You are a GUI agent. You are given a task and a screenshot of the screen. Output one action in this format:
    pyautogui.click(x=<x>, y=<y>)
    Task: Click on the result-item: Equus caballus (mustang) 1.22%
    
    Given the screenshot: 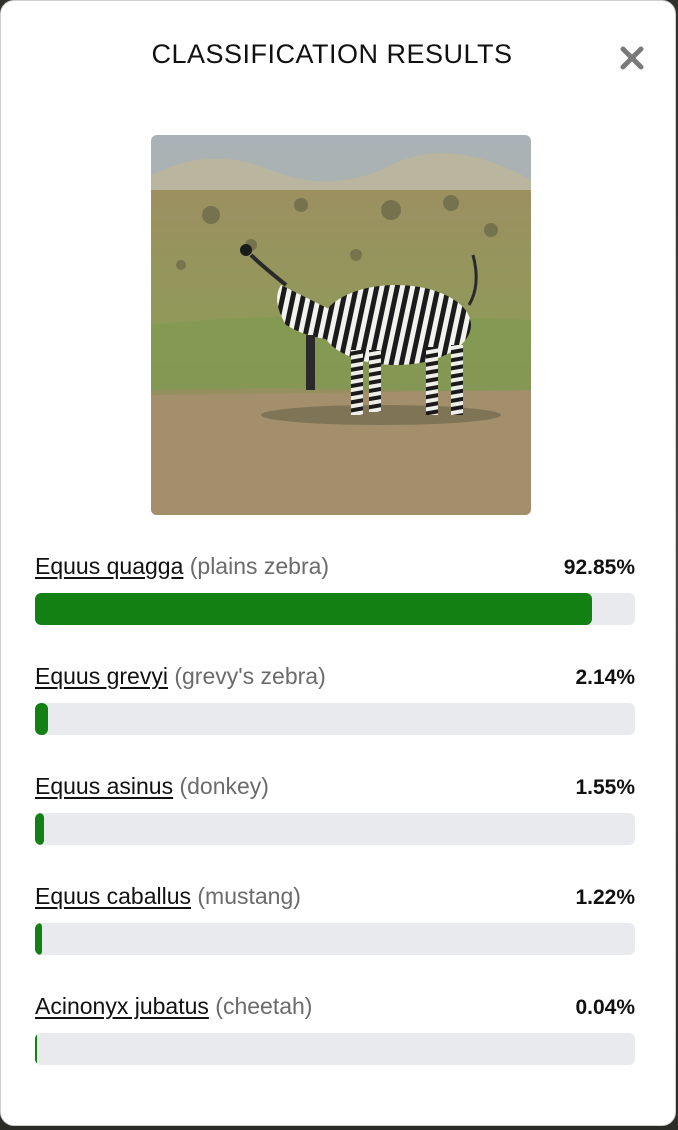 What is the action you would take?
    pyautogui.click(x=335, y=934)
    